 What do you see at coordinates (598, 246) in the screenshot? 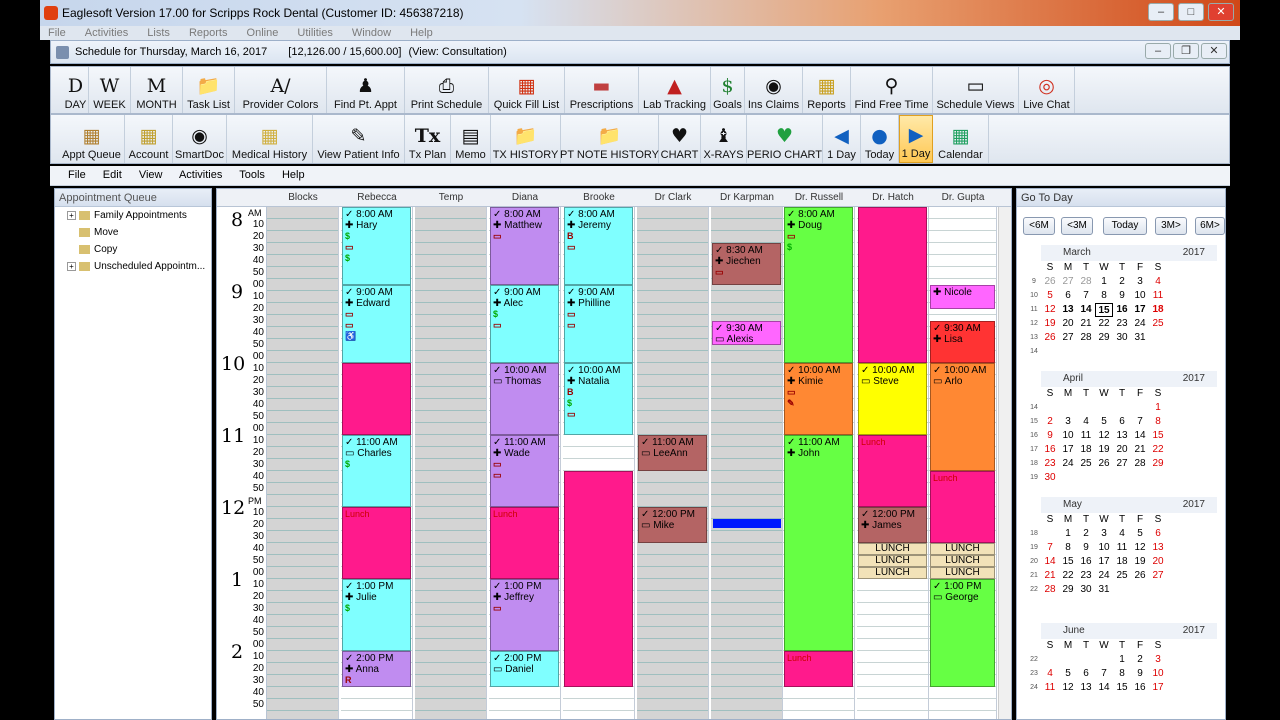
I see `appointment-block: ✓ 8:00 AM ✚ Jeremy B ▭` at bounding box center [598, 246].